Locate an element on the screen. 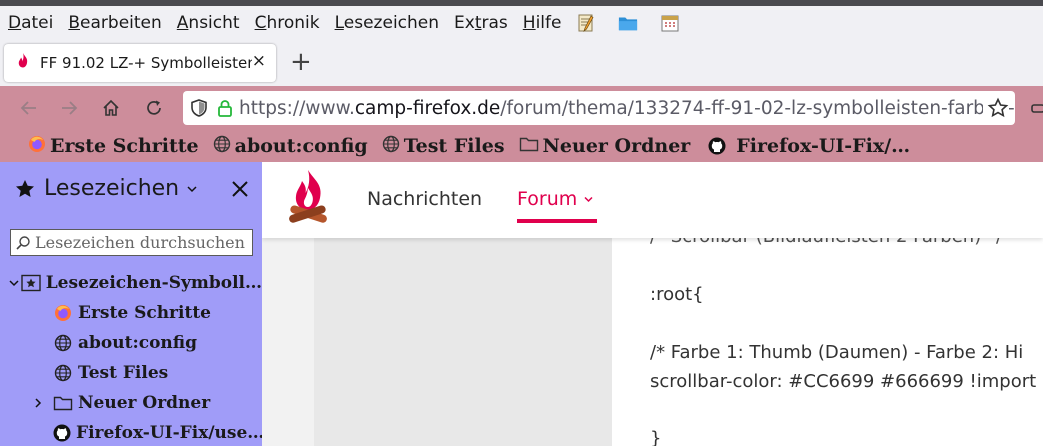 This screenshot has width=1043, height=446. search-placeholder: Lesezeichen durchsuchen is located at coordinates (140, 242).